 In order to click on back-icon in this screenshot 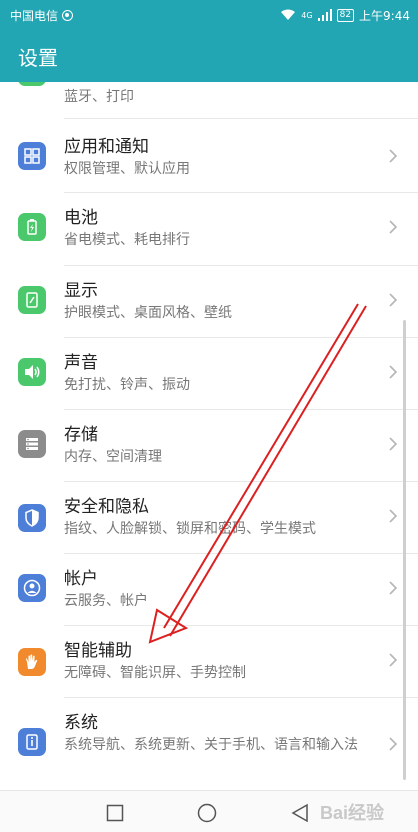, I will do `click(300, 813)`.